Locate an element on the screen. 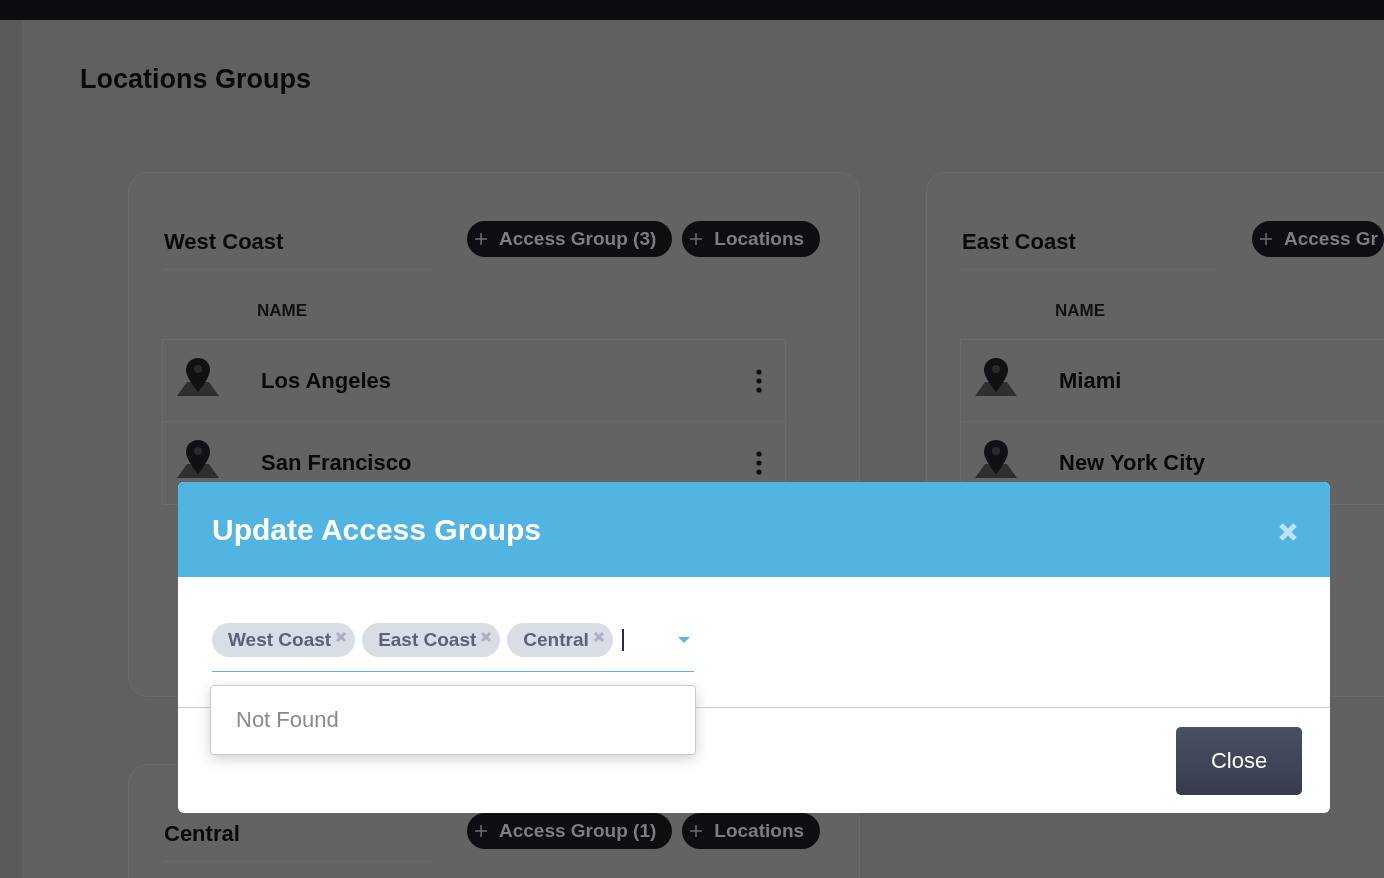 This screenshot has width=1384, height=878. location-row: Los Angeles is located at coordinates (474, 380).